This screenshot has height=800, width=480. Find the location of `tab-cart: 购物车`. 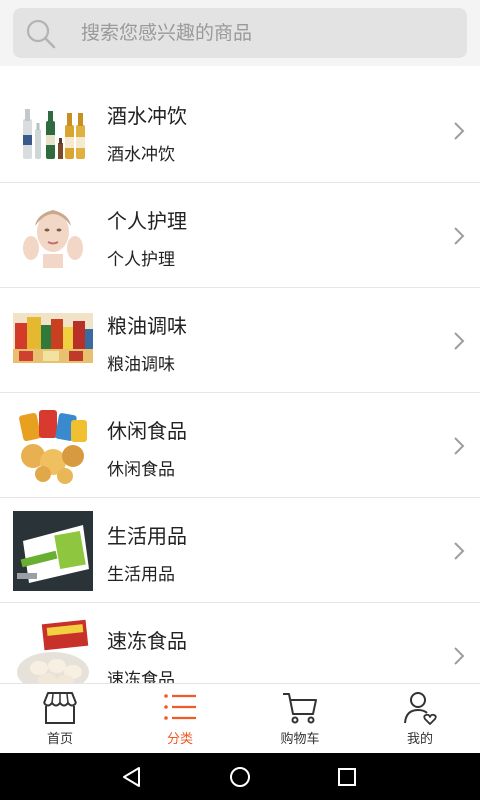

tab-cart: 购物车 is located at coordinates (300, 718).